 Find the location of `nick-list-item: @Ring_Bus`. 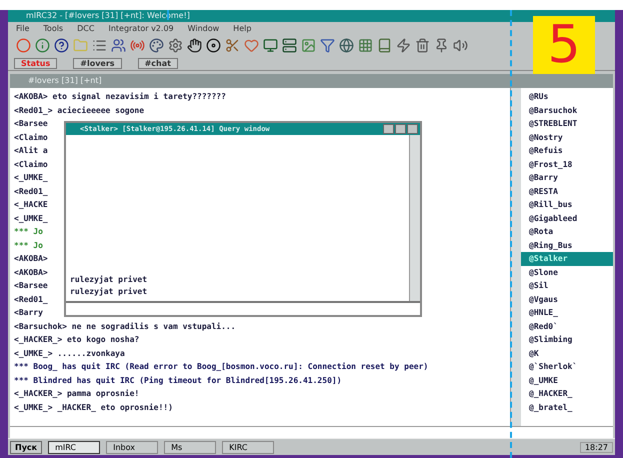

nick-list-item: @Ring_Bus is located at coordinates (567, 245).